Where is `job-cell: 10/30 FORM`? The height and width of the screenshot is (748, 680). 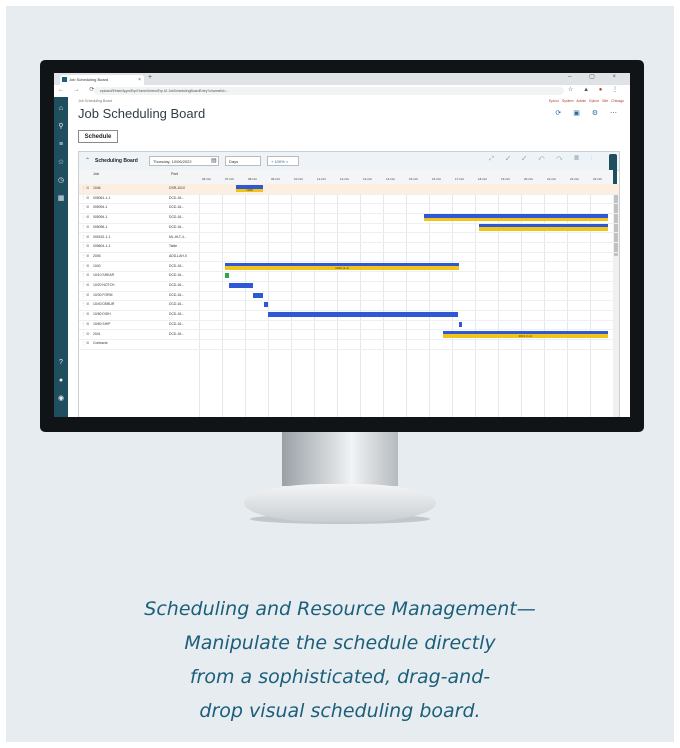
job-cell: 10/30 FORM is located at coordinates (103, 294).